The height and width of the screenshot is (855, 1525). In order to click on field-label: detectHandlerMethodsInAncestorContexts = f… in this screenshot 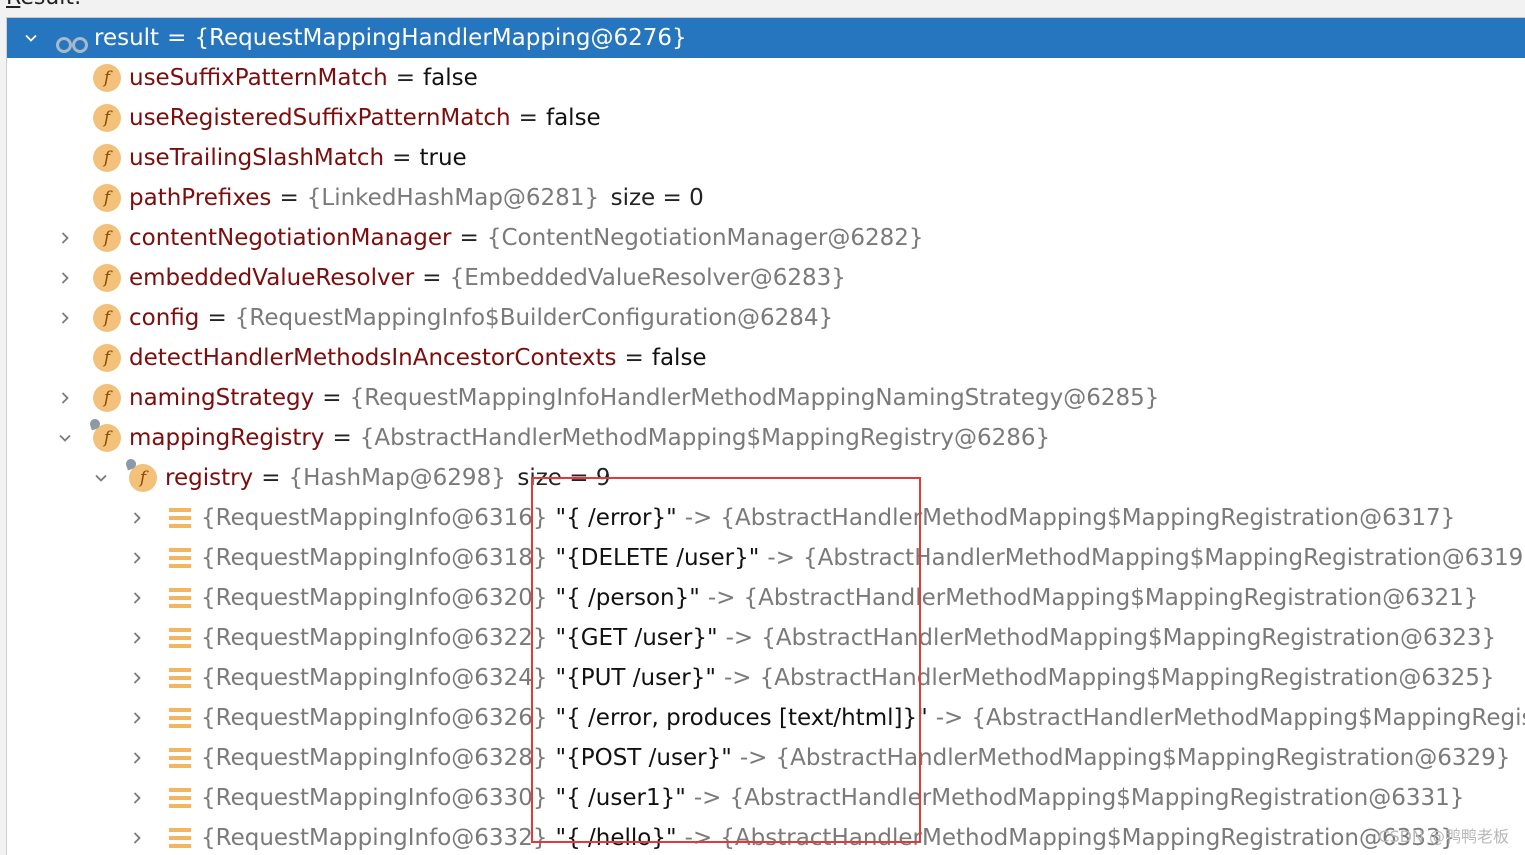, I will do `click(418, 358)`.